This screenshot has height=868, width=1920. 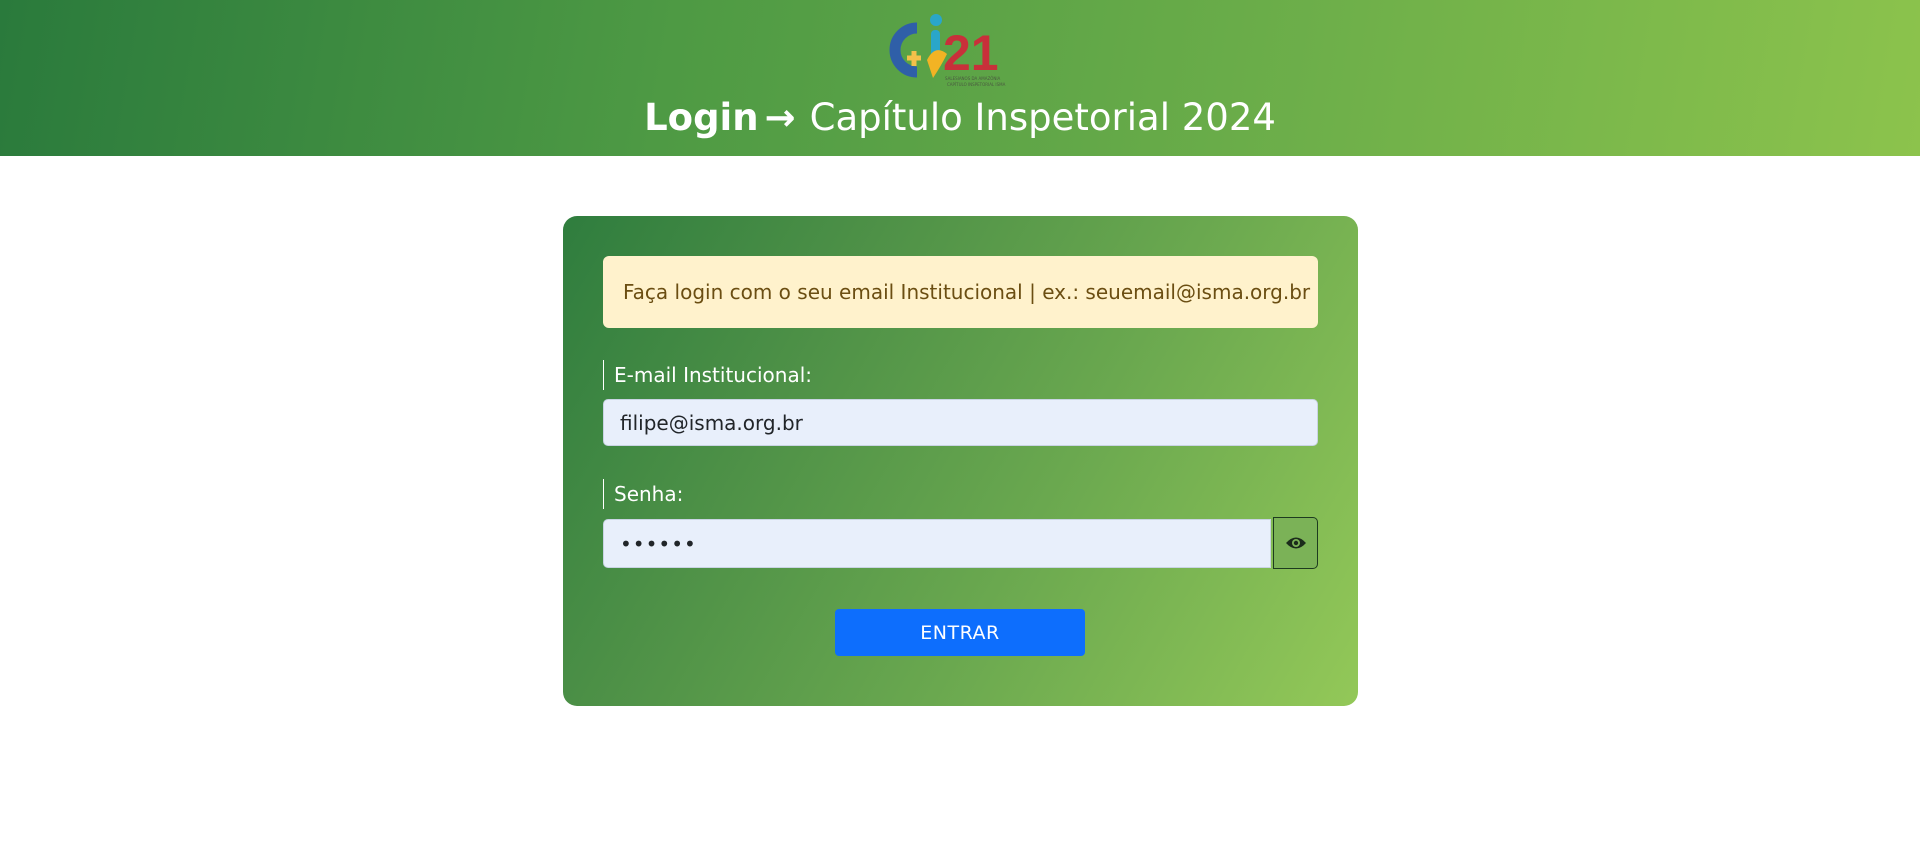 I want to click on show-password-button, so click(x=1295, y=543).